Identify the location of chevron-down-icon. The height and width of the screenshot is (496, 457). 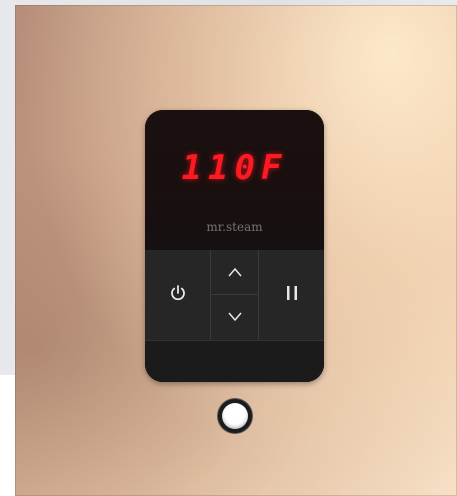
(235, 317).